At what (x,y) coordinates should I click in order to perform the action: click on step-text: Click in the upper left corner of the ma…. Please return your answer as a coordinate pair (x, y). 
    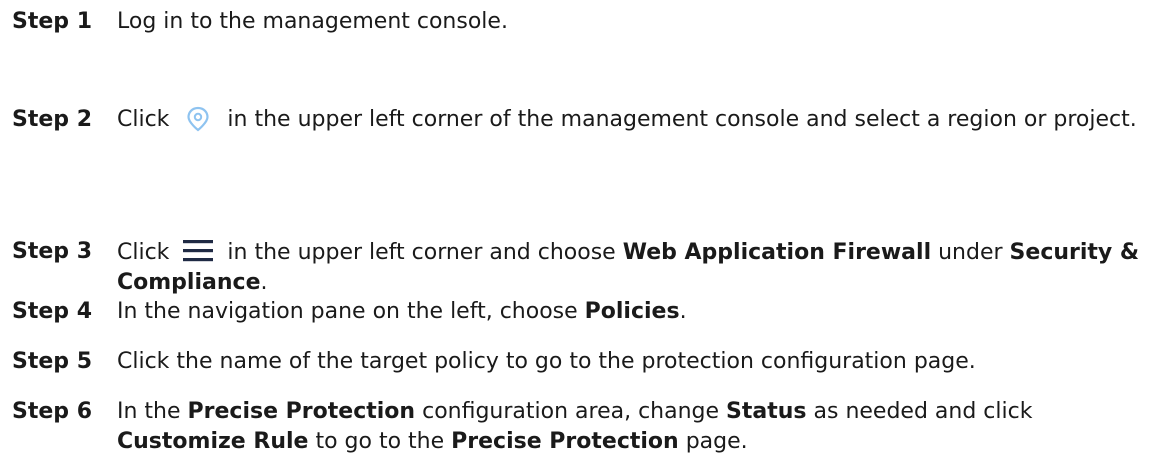
    Looking at the image, I should click on (632, 120).